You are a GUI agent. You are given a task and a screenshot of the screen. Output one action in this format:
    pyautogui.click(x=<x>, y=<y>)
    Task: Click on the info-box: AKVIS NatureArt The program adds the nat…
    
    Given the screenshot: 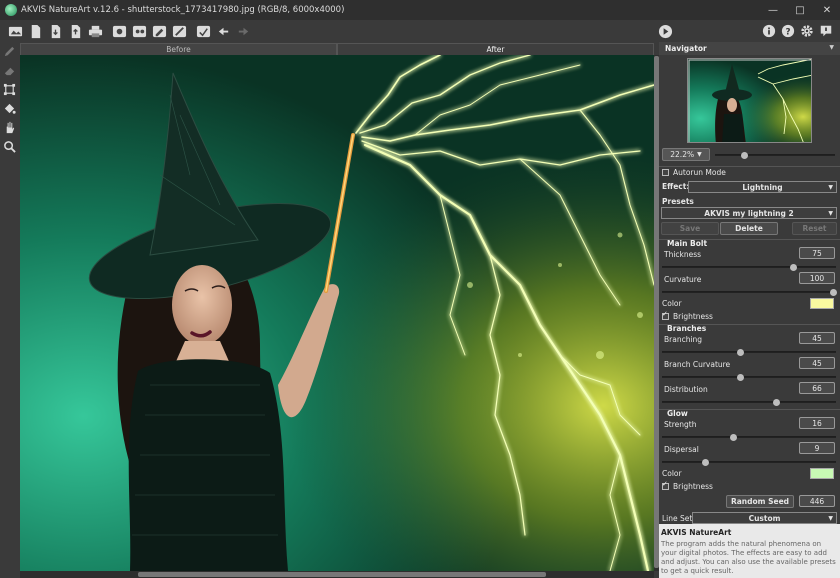 What is the action you would take?
    pyautogui.click(x=749, y=551)
    